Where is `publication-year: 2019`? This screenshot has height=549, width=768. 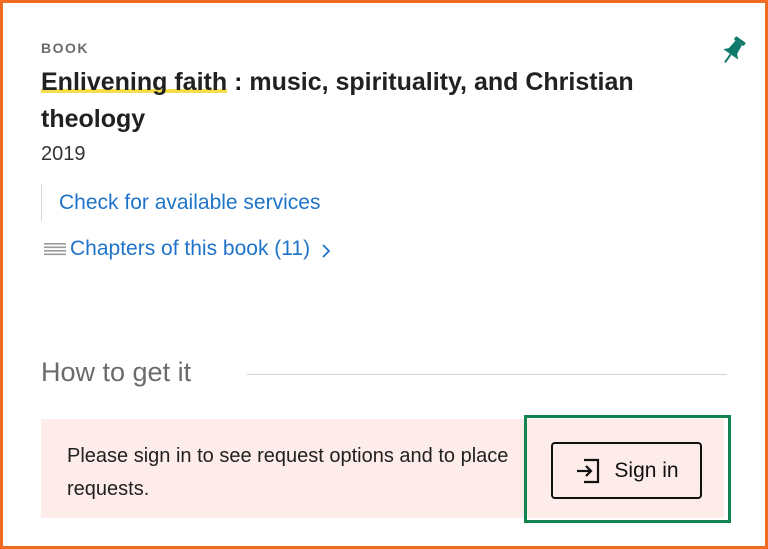 publication-year: 2019 is located at coordinates (63, 154).